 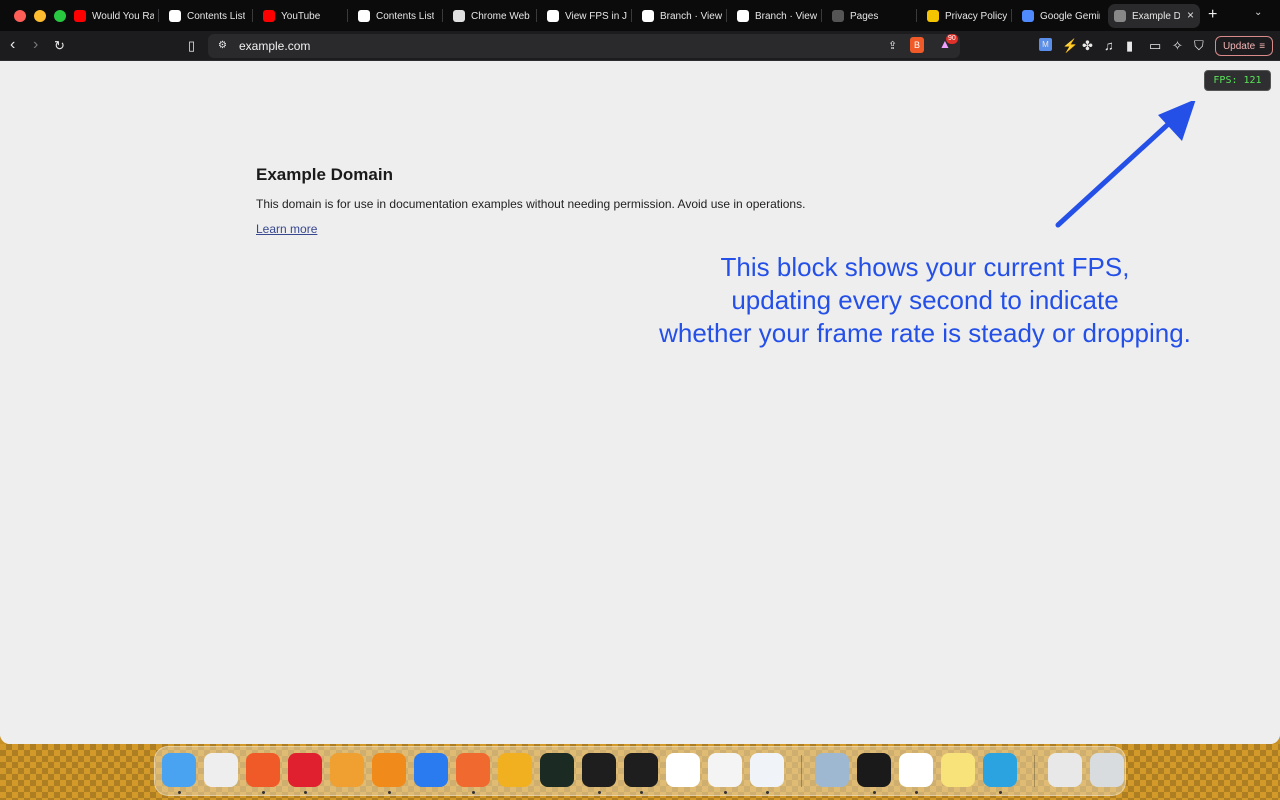 What do you see at coordinates (33, 15) in the screenshot?
I see `window-controls` at bounding box center [33, 15].